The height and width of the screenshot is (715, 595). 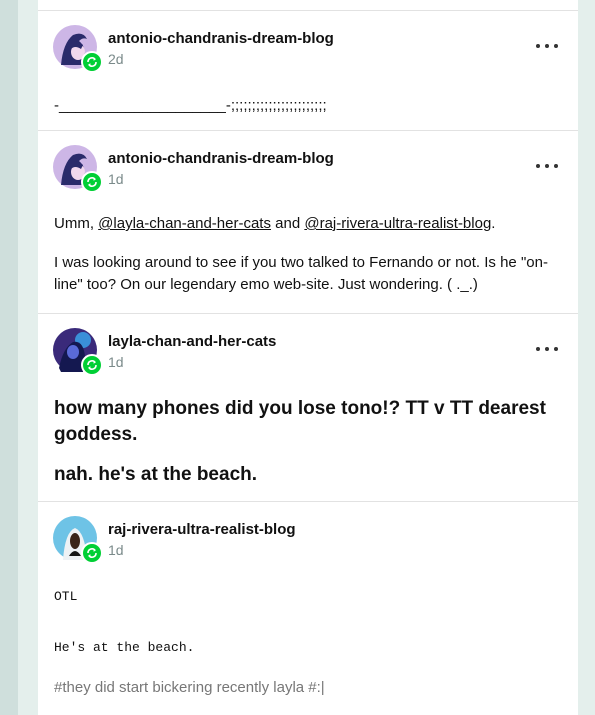 What do you see at coordinates (66, 596) in the screenshot?
I see `post-mono-line-1: OTL` at bounding box center [66, 596].